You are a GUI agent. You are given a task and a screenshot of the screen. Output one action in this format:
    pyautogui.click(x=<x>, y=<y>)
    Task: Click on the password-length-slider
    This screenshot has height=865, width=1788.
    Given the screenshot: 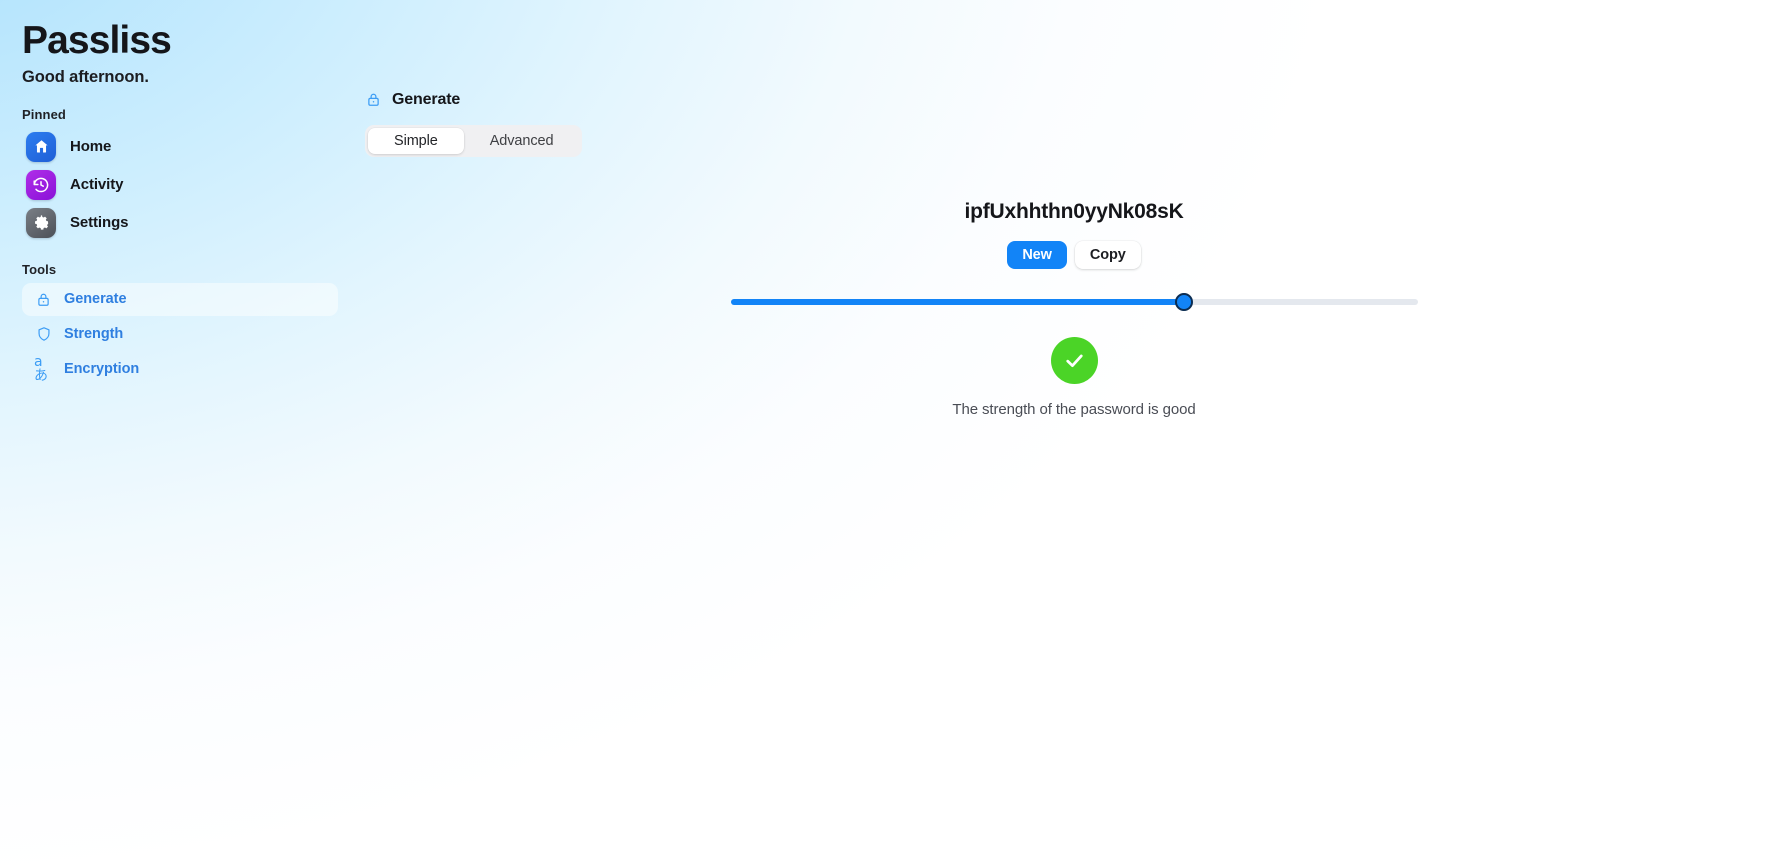 What is the action you would take?
    pyautogui.click(x=1074, y=302)
    